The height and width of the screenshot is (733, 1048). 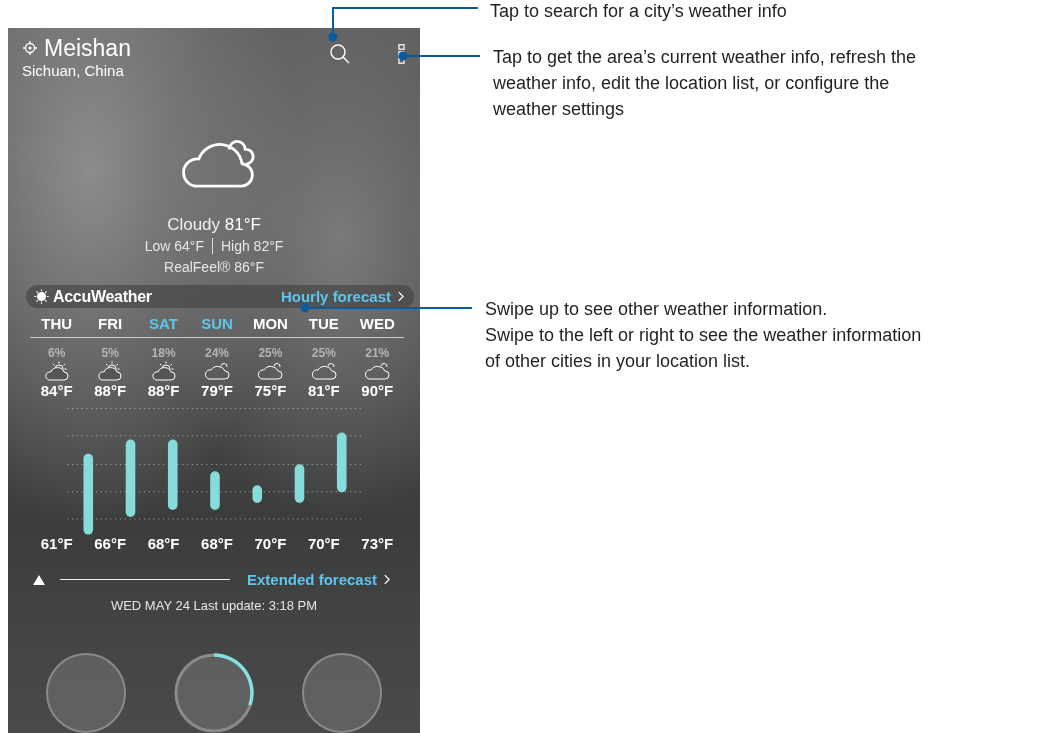 What do you see at coordinates (87, 48) in the screenshot?
I see `city-name: Meishan` at bounding box center [87, 48].